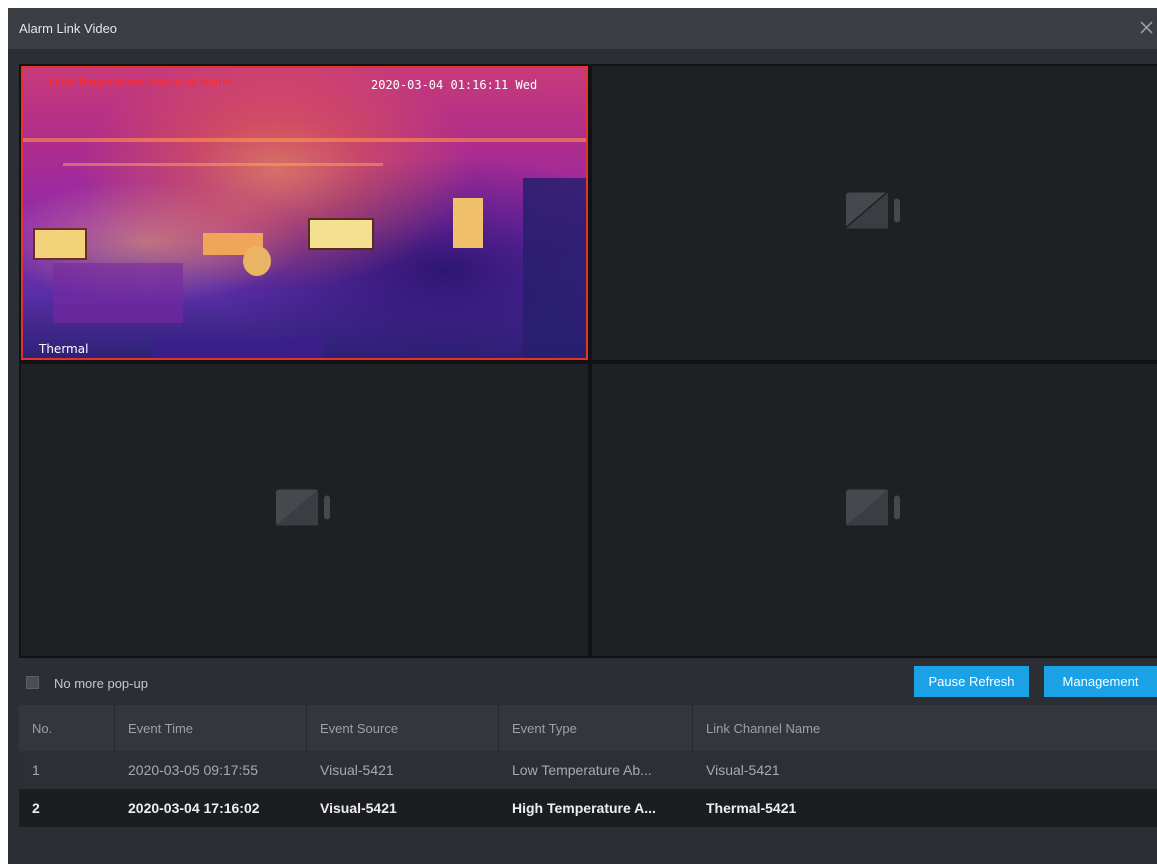  What do you see at coordinates (141, 82) in the screenshot?
I see `alarm-overlay-text: High Temperature Abnormal Alarm` at bounding box center [141, 82].